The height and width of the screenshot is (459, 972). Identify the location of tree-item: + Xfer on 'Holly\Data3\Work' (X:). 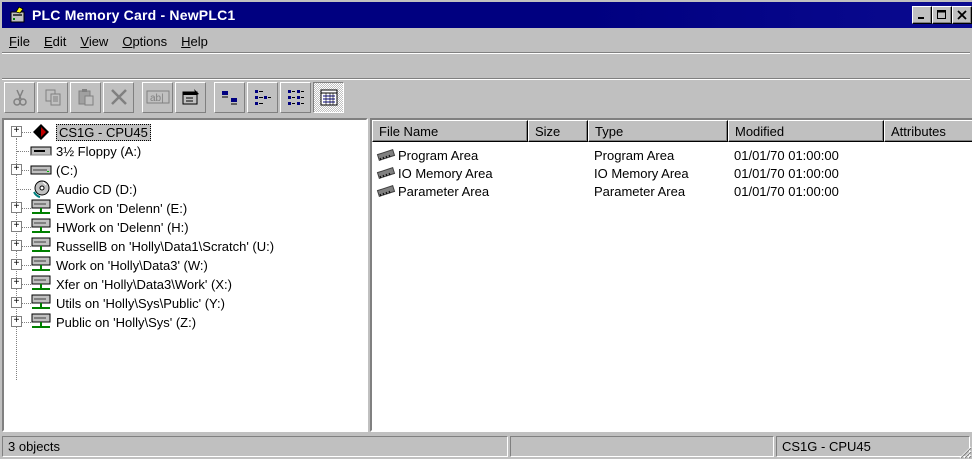
(120, 284).